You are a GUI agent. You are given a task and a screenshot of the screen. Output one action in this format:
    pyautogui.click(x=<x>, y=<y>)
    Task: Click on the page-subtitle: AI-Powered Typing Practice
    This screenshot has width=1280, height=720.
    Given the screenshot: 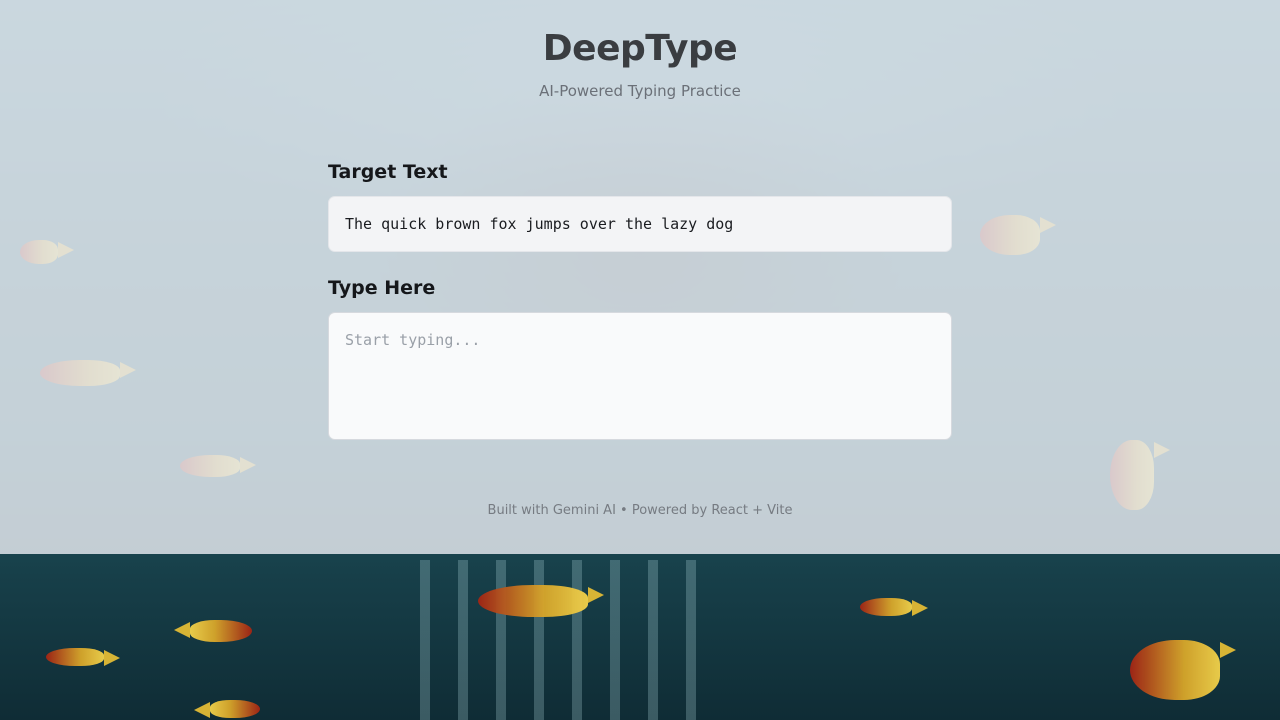 What is the action you would take?
    pyautogui.click(x=640, y=91)
    